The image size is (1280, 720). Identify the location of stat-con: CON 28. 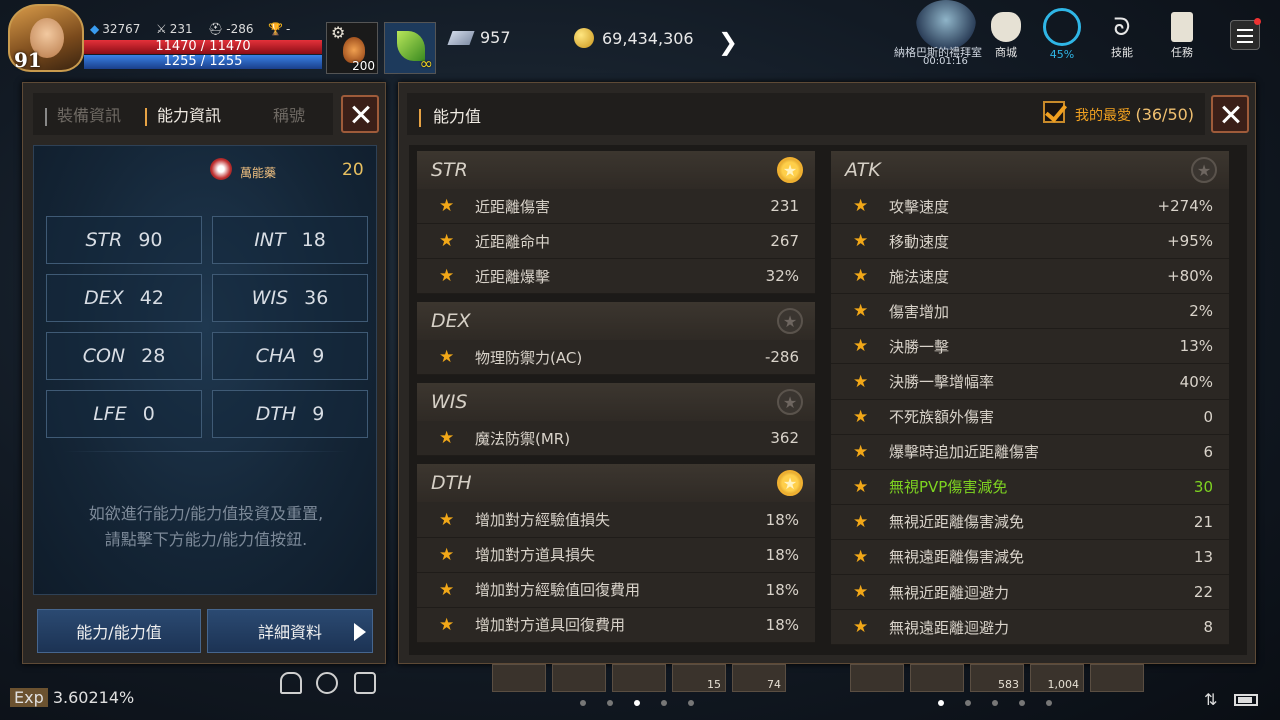
(124, 356).